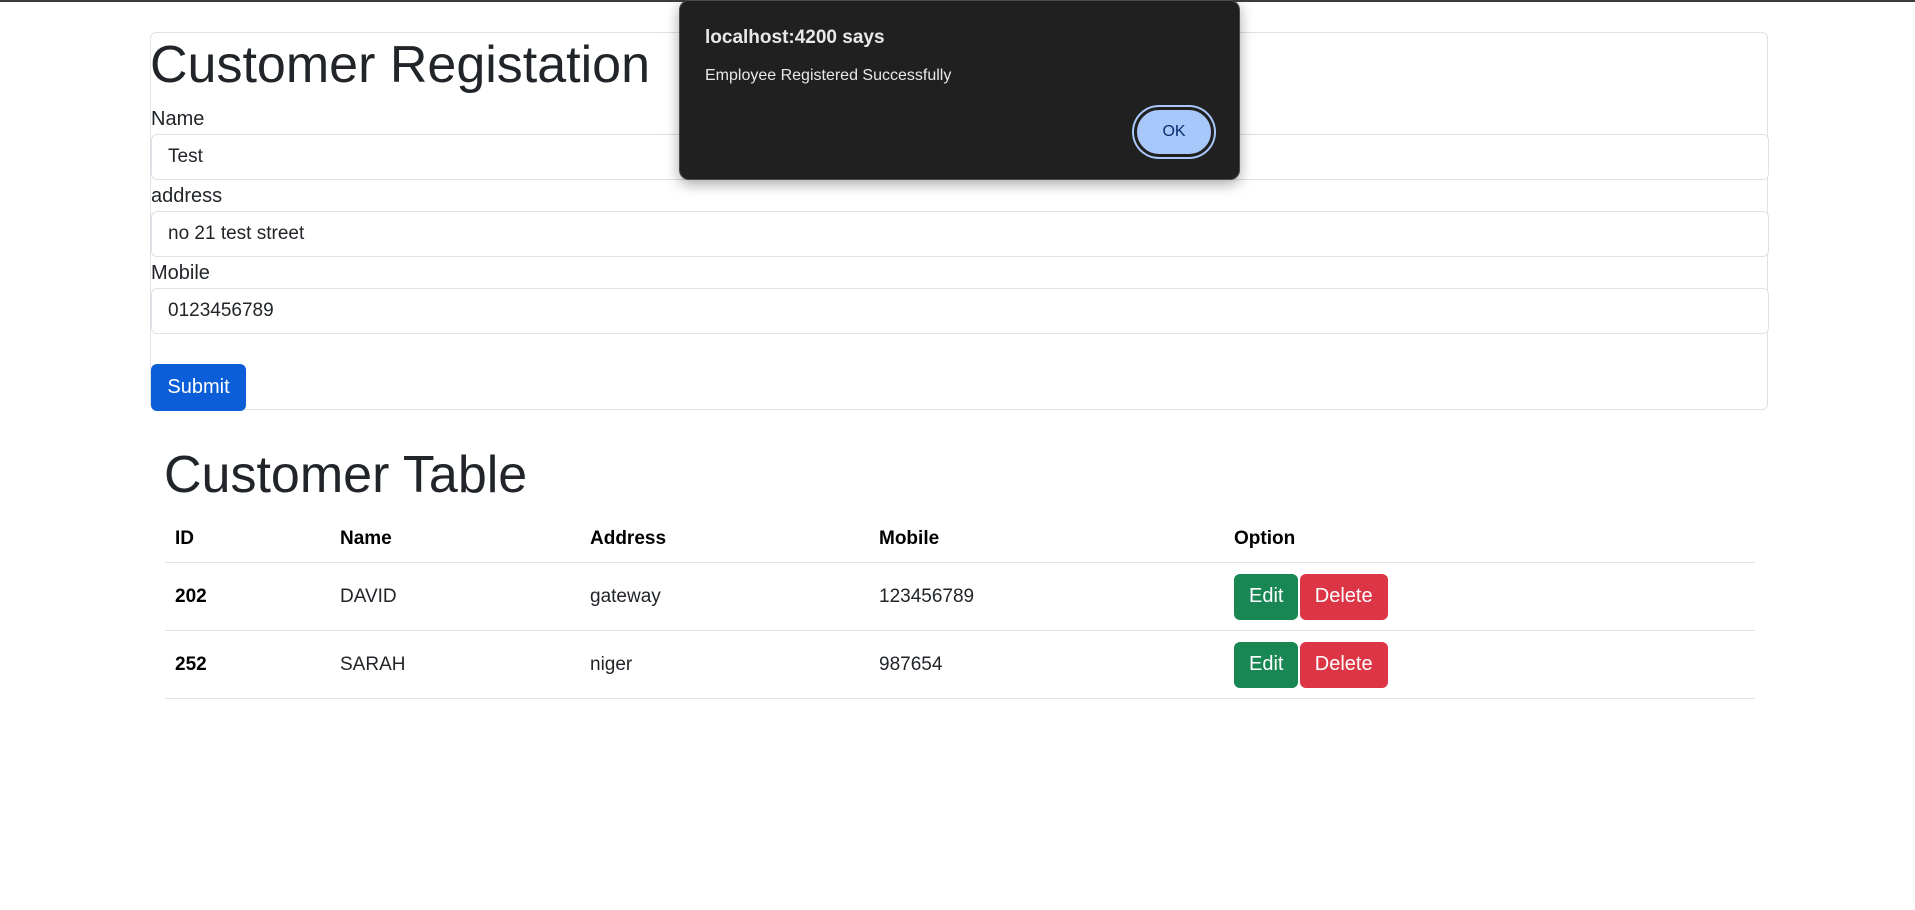 The width and height of the screenshot is (1915, 910). Describe the element at coordinates (198, 387) in the screenshot. I see `submit-button: Submit` at that location.